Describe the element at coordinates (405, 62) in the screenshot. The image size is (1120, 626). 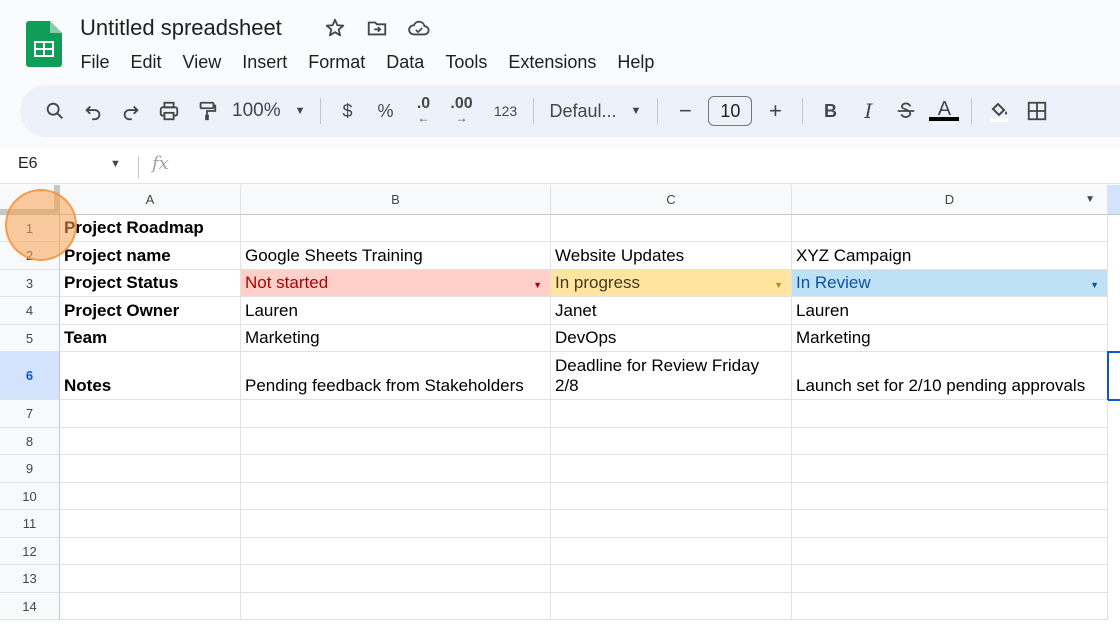
I see `menu-data: Data` at that location.